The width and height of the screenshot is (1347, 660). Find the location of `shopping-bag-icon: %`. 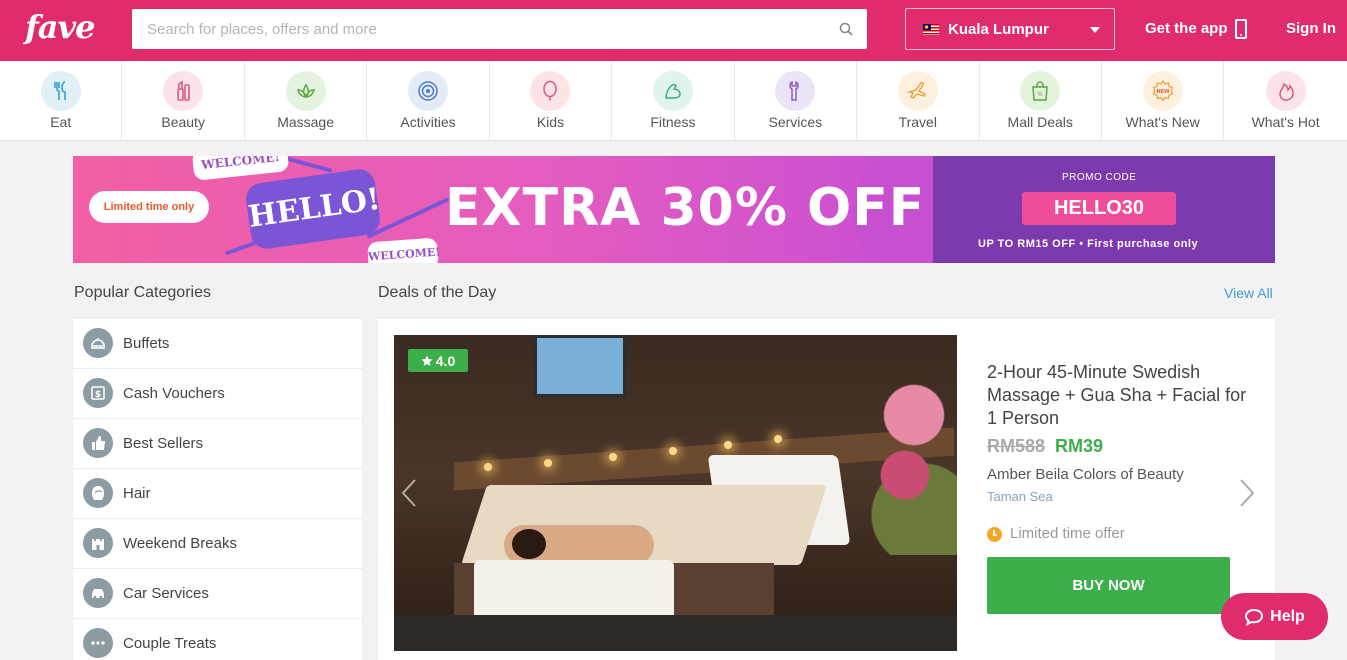

shopping-bag-icon: % is located at coordinates (1040, 91).